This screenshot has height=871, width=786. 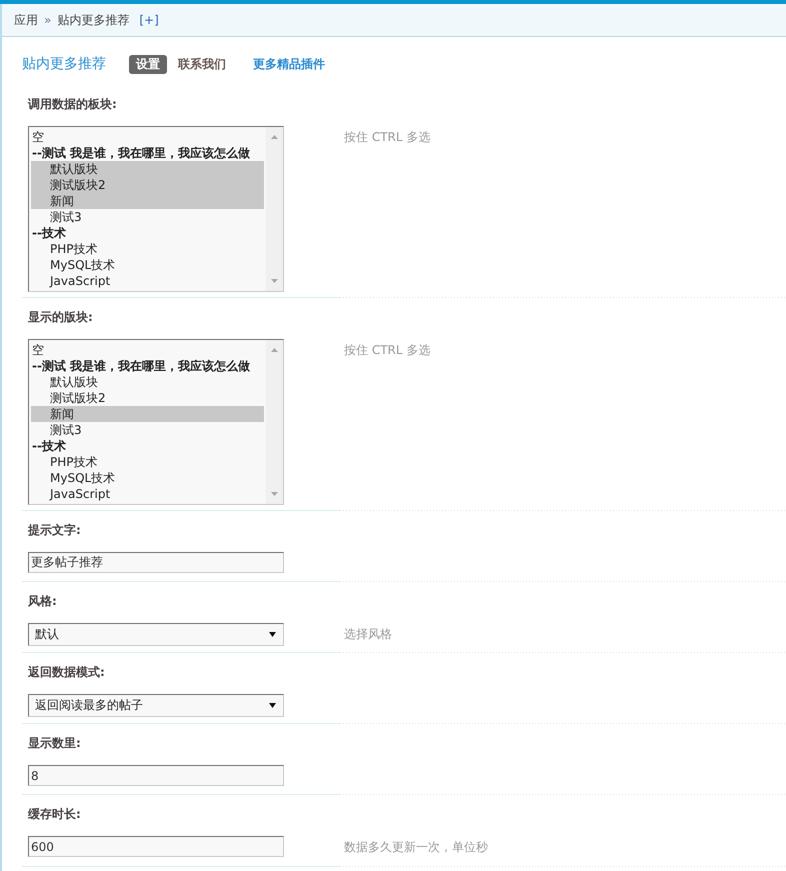 What do you see at coordinates (54, 530) in the screenshot?
I see `setting-label: 提示文字:` at bounding box center [54, 530].